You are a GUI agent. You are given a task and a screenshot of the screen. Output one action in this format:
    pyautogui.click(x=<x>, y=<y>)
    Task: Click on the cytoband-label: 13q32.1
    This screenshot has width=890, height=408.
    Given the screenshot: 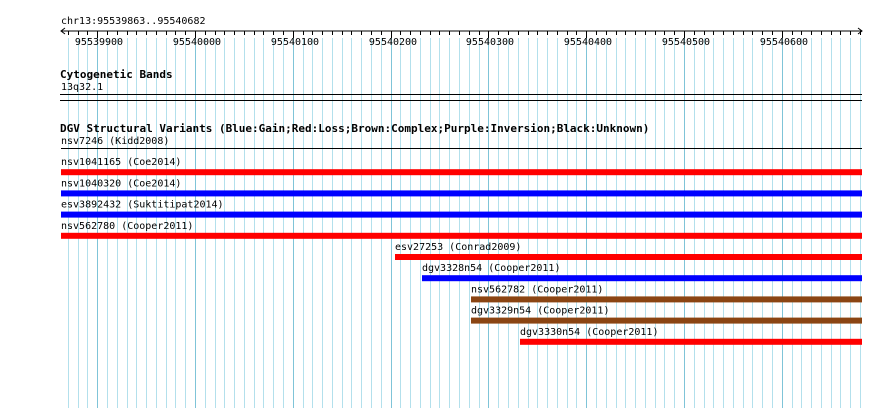 What is the action you would take?
    pyautogui.click(x=82, y=87)
    